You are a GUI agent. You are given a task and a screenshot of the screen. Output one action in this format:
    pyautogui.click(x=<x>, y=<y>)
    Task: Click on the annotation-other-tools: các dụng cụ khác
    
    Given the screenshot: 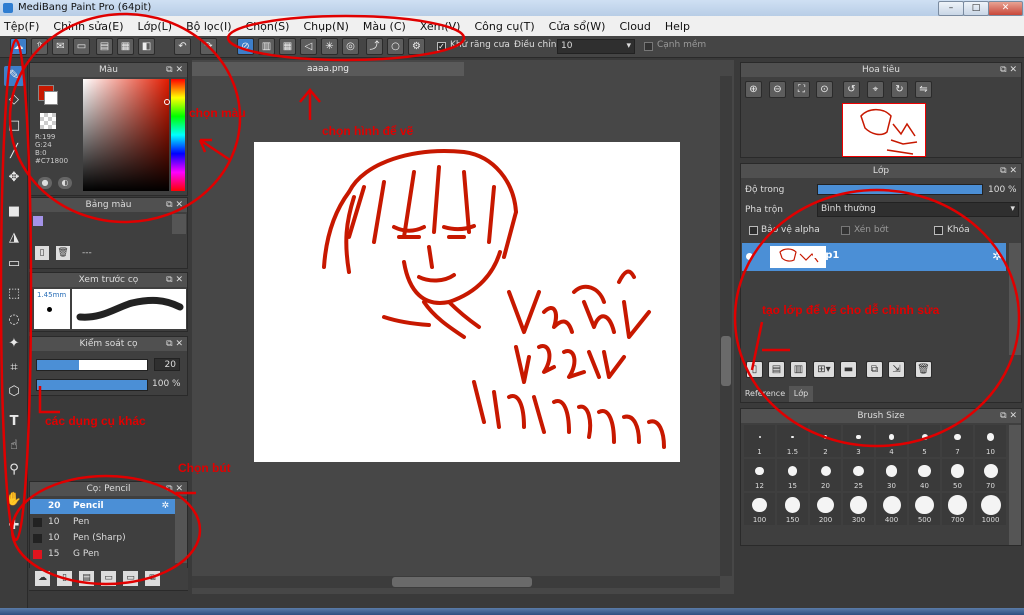 What is the action you would take?
    pyautogui.click(x=95, y=421)
    